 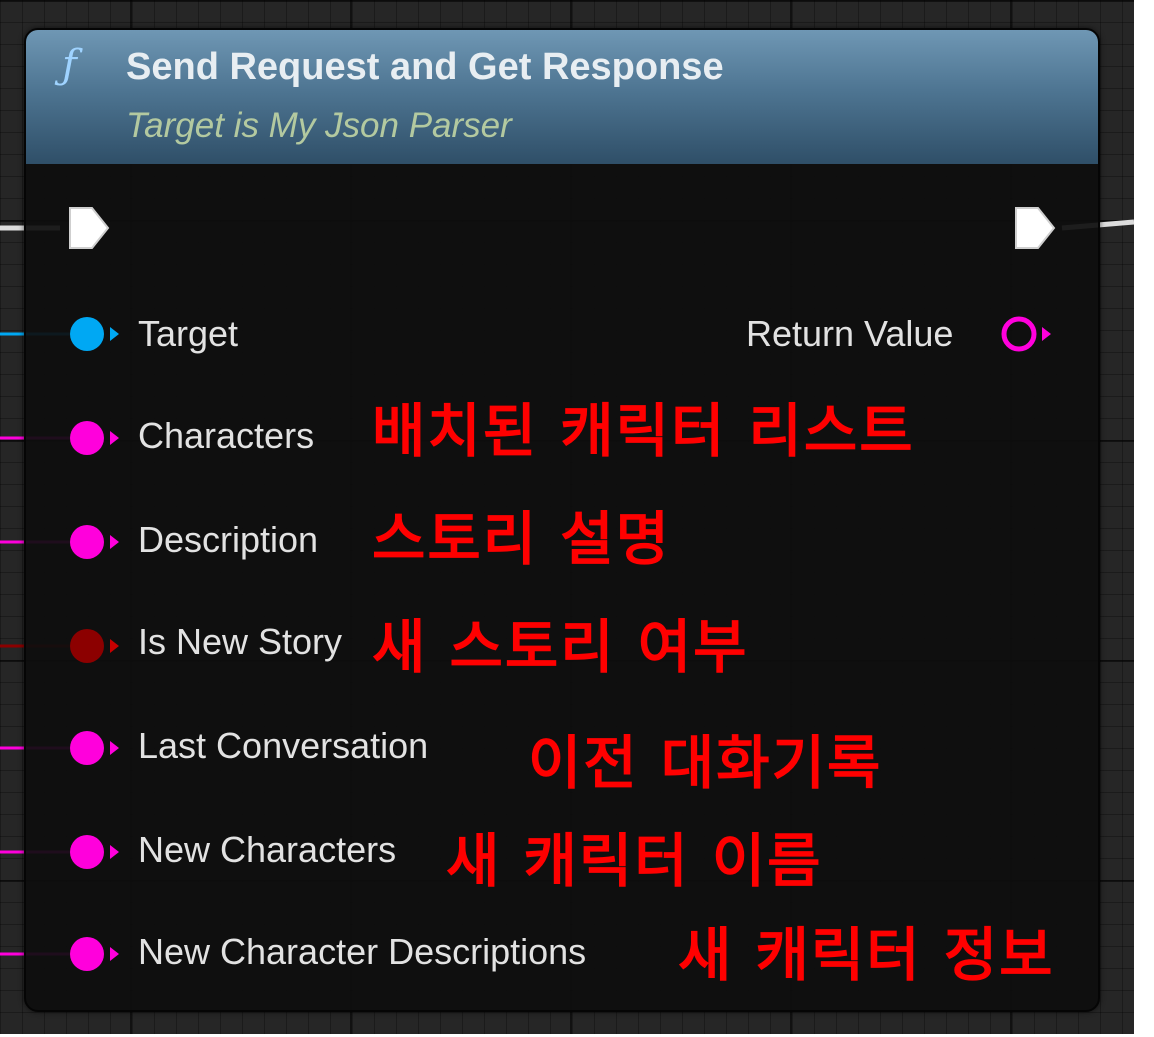 What do you see at coordinates (87, 646) in the screenshot?
I see `is-new-story-pin-icon` at bounding box center [87, 646].